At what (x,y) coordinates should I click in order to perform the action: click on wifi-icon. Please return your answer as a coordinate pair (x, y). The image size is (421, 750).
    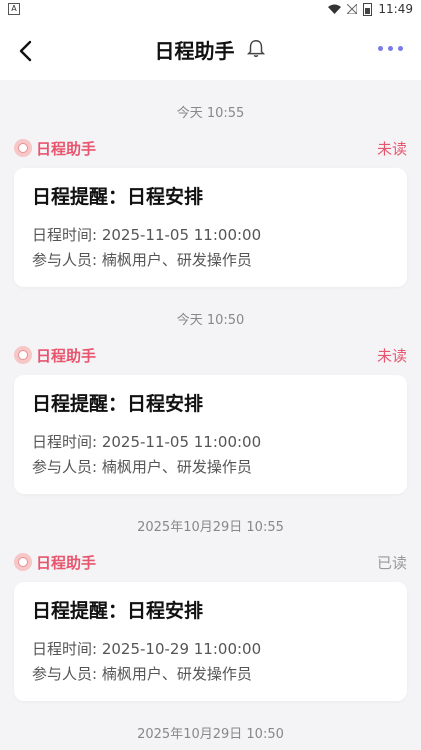
    Looking at the image, I should click on (335, 9).